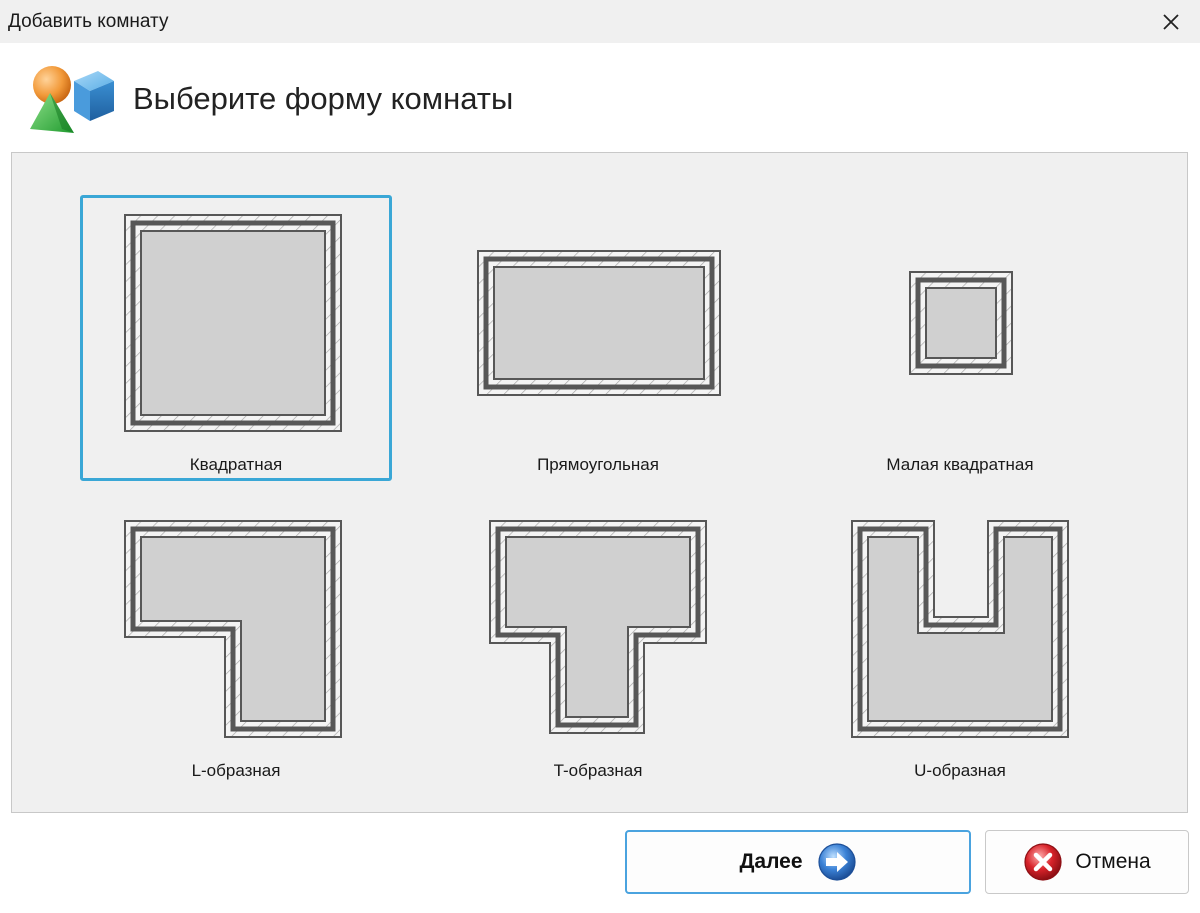 The height and width of the screenshot is (913, 1200). What do you see at coordinates (600, 98) in the screenshot?
I see `dialog-header: Выберите форму комнаты` at bounding box center [600, 98].